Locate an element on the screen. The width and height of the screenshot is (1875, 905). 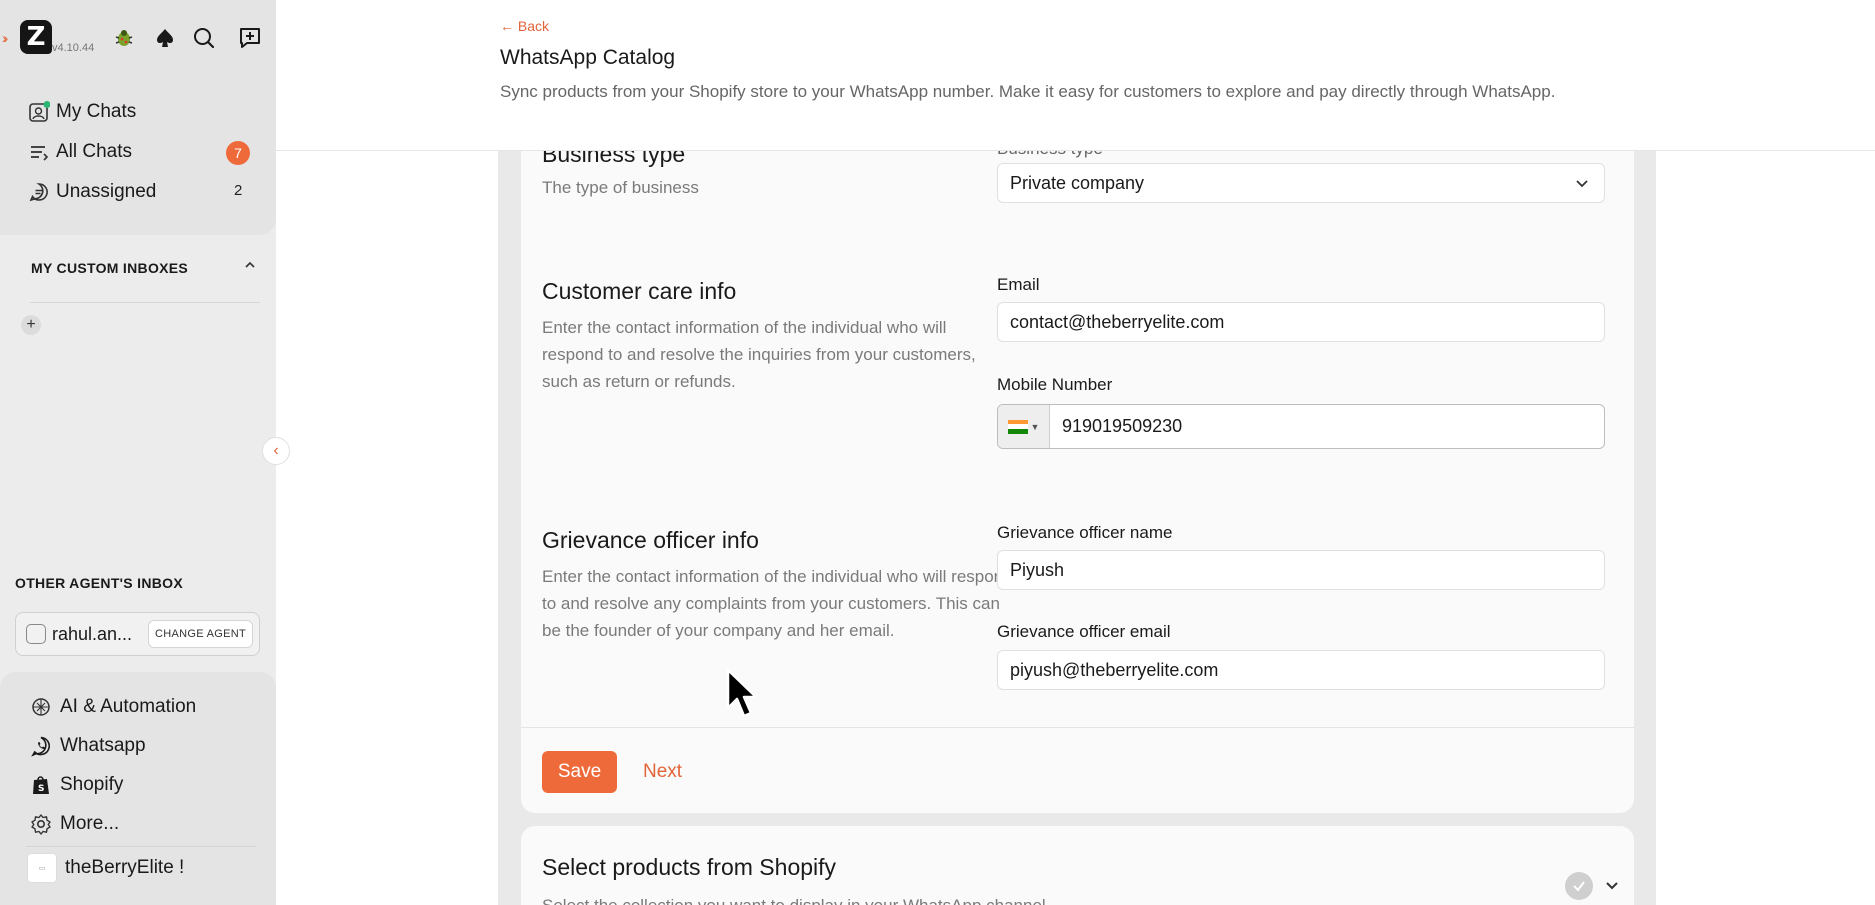
expand-arrows-icon: ›› is located at coordinates (5, 38).